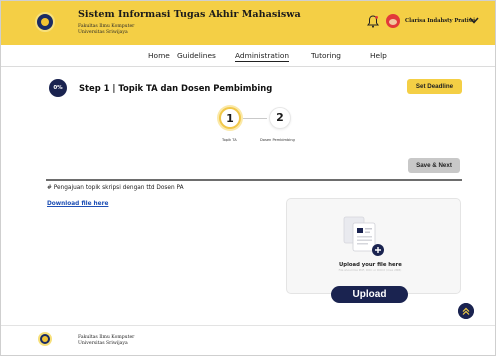 The height and width of the screenshot is (356, 496). I want to click on footer-university: Universitas Sriwijaya, so click(103, 343).